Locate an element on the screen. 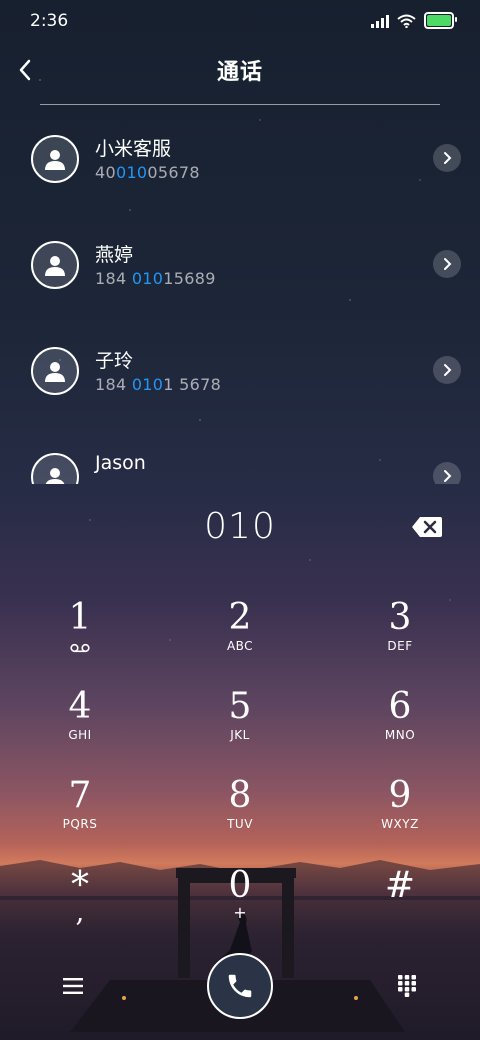 This screenshot has width=480, height=1040. contact-name: Jason is located at coordinates (120, 463).